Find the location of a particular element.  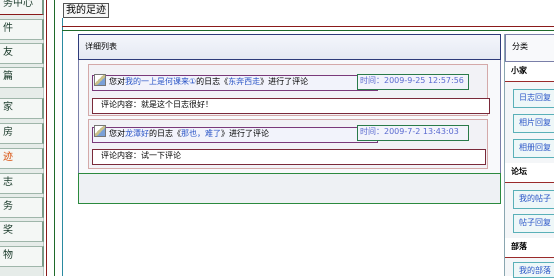

entry-title-link: 东奔西走 is located at coordinates (244, 81).